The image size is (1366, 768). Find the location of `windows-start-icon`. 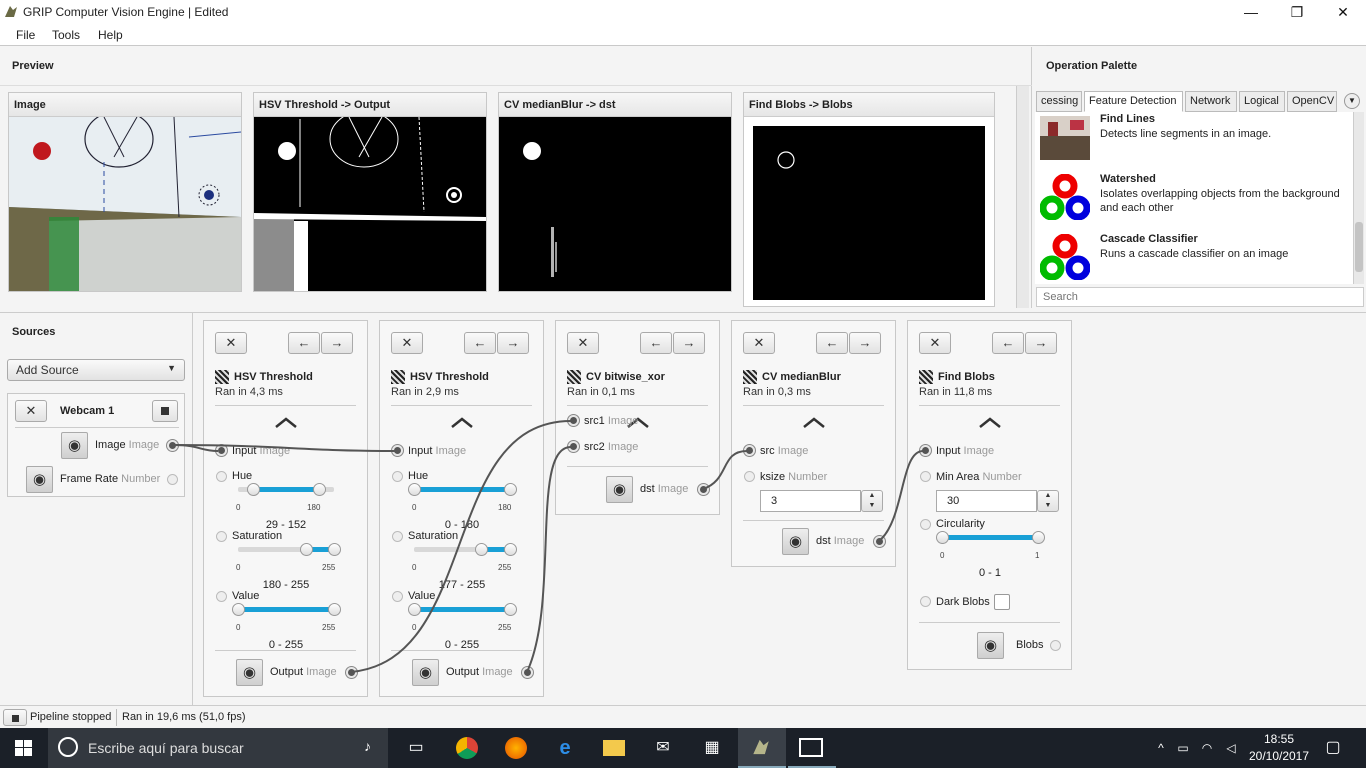

windows-start-icon is located at coordinates (23, 748).